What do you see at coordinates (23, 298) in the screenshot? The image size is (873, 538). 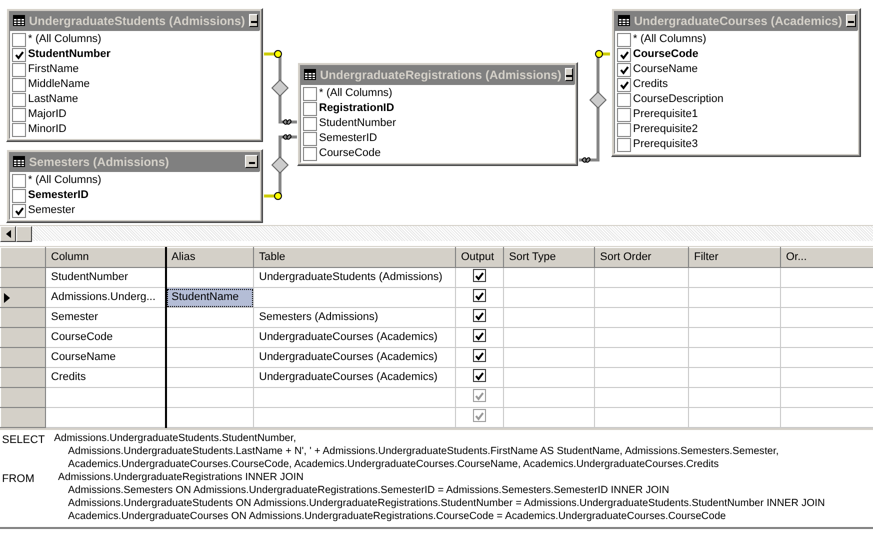 I see `row-header` at bounding box center [23, 298].